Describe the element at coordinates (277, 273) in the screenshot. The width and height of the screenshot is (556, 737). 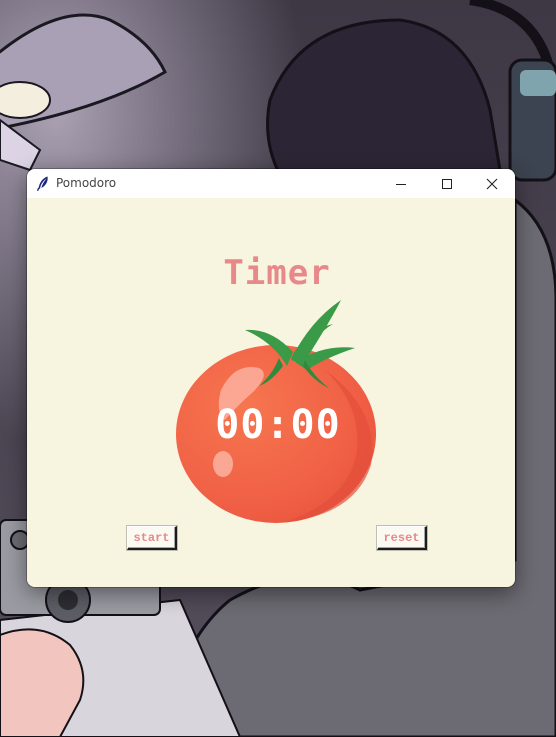
I see `timer-heading: Timer` at that location.